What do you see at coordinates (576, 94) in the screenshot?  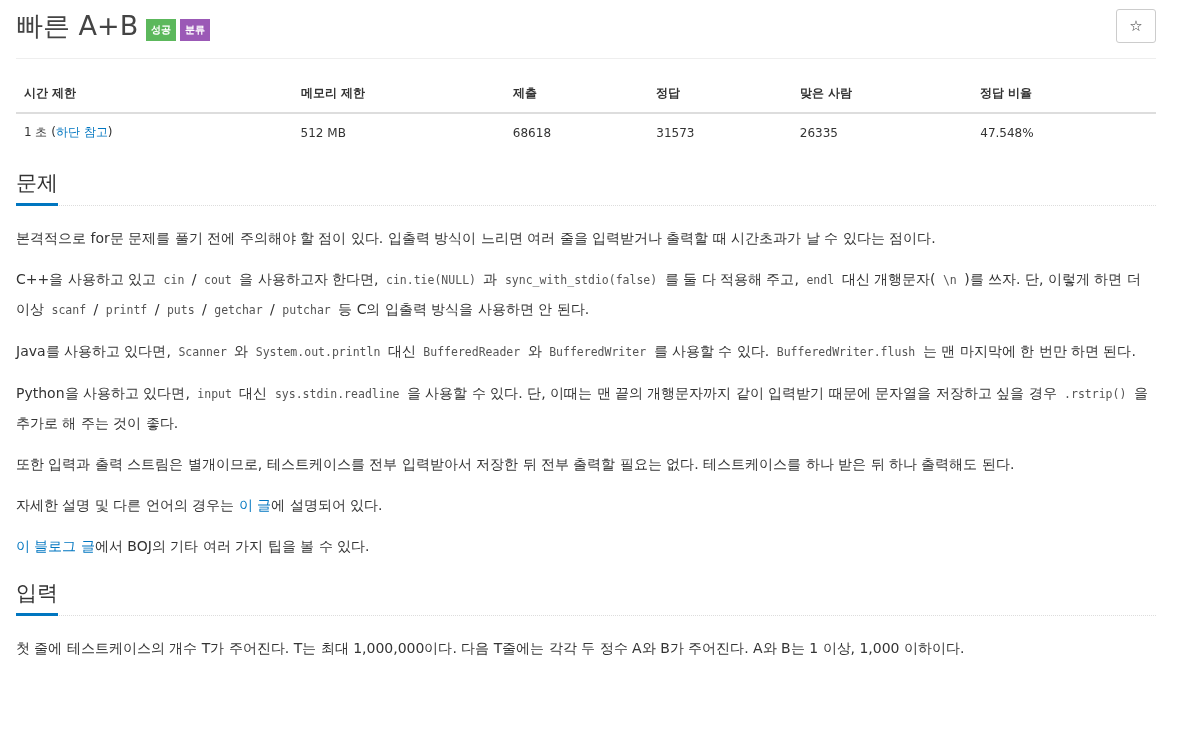 I see `column-header: 제출` at bounding box center [576, 94].